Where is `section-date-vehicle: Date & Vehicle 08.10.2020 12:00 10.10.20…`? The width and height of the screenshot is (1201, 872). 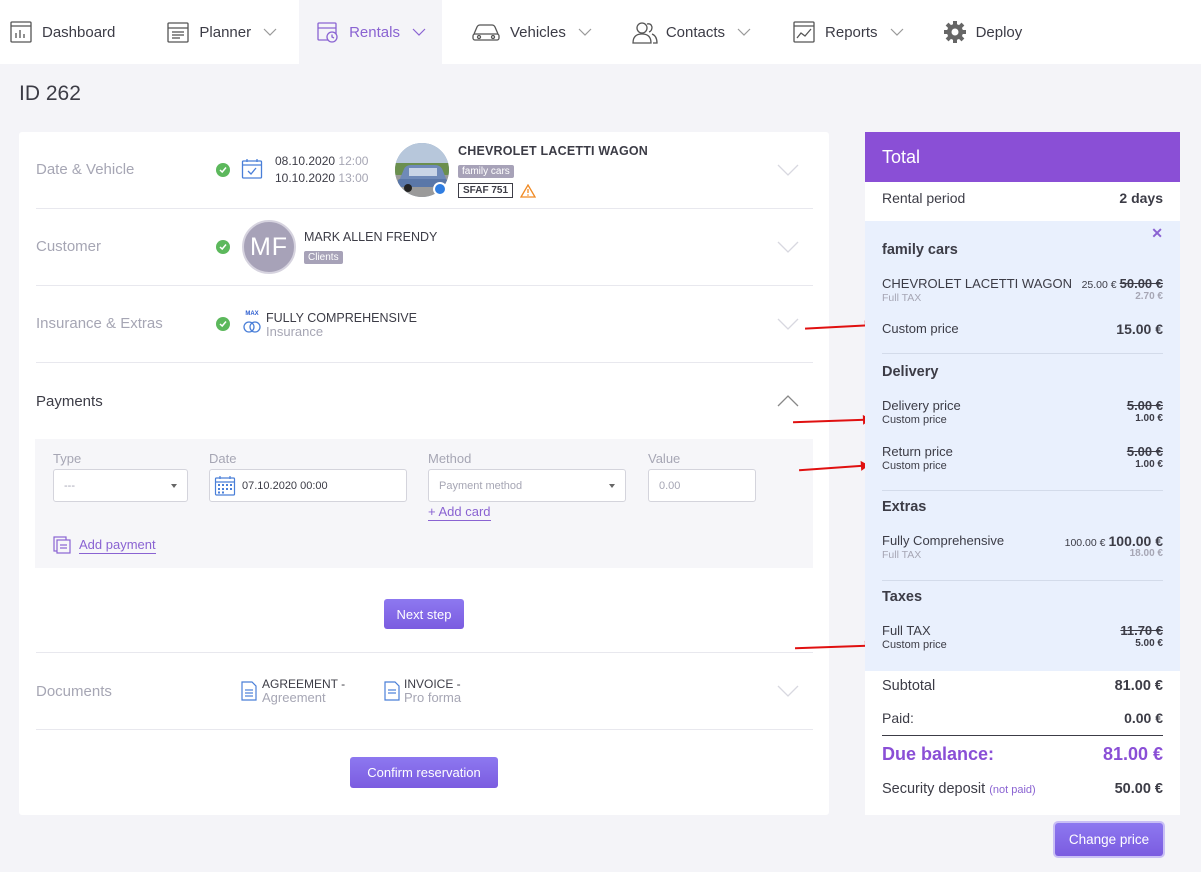
section-date-vehicle: Date & Vehicle 08.10.2020 12:00 10.10.20… is located at coordinates (424, 170).